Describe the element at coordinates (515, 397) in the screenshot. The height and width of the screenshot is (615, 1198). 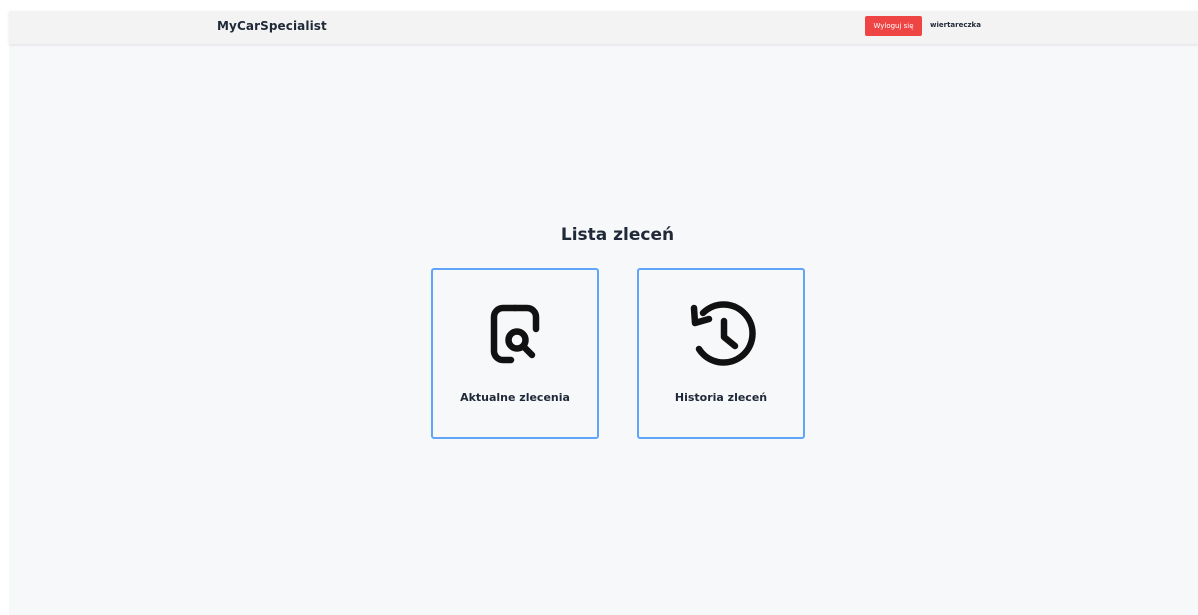
I see `current-orders-label: Aktualne zlecenia` at that location.